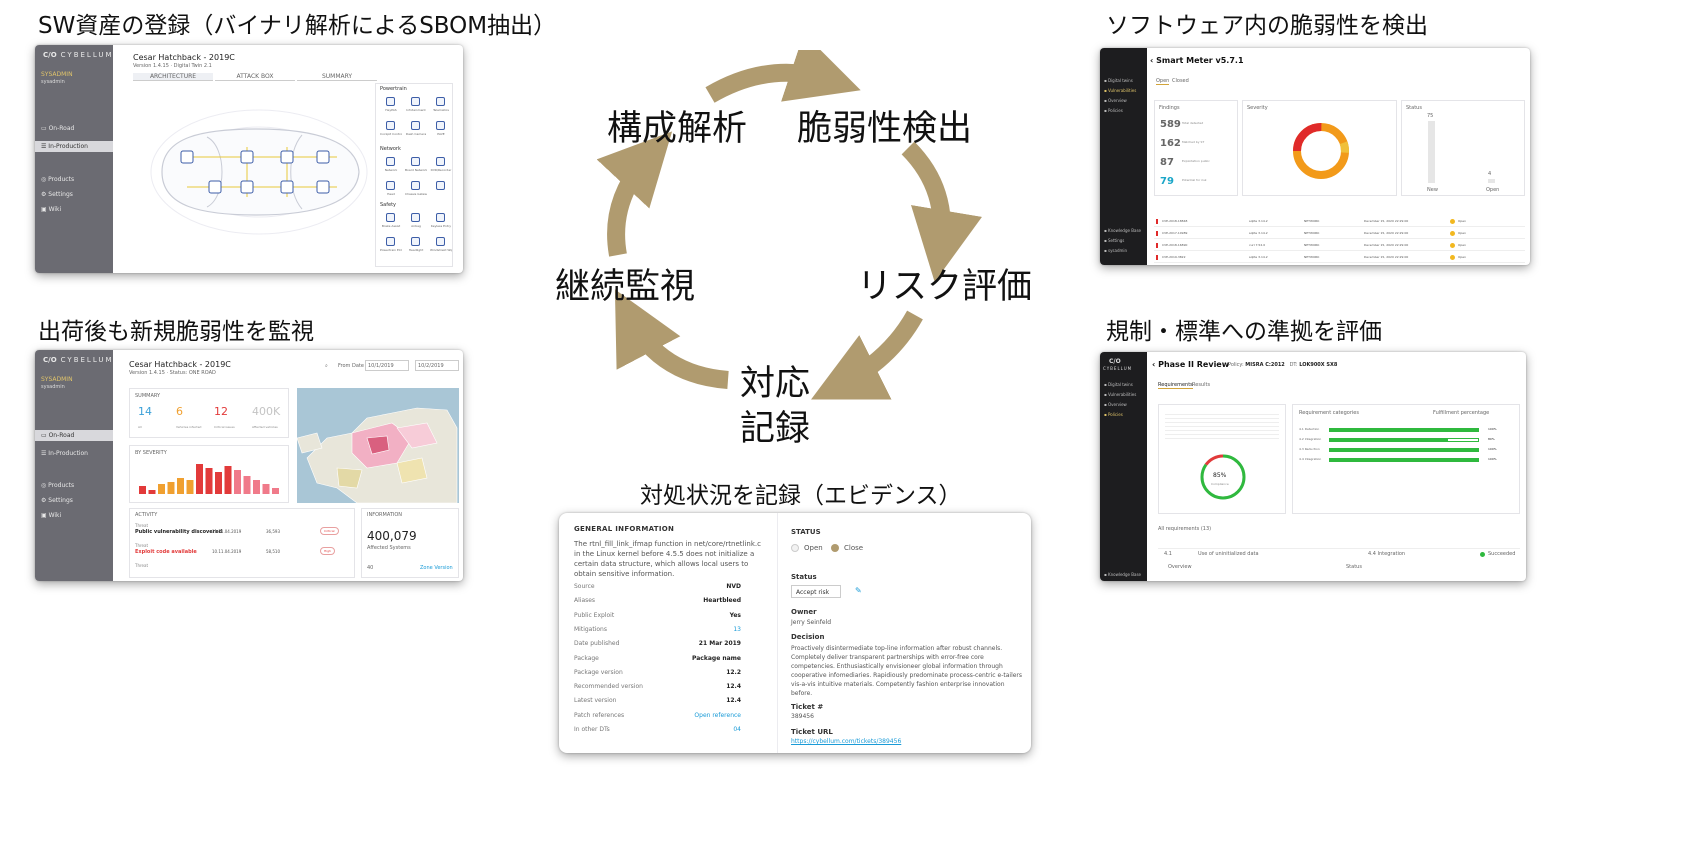 This screenshot has width=1686, height=851. Describe the element at coordinates (416, 106) in the screenshot. I see `module-tile: Infotainment` at that location.